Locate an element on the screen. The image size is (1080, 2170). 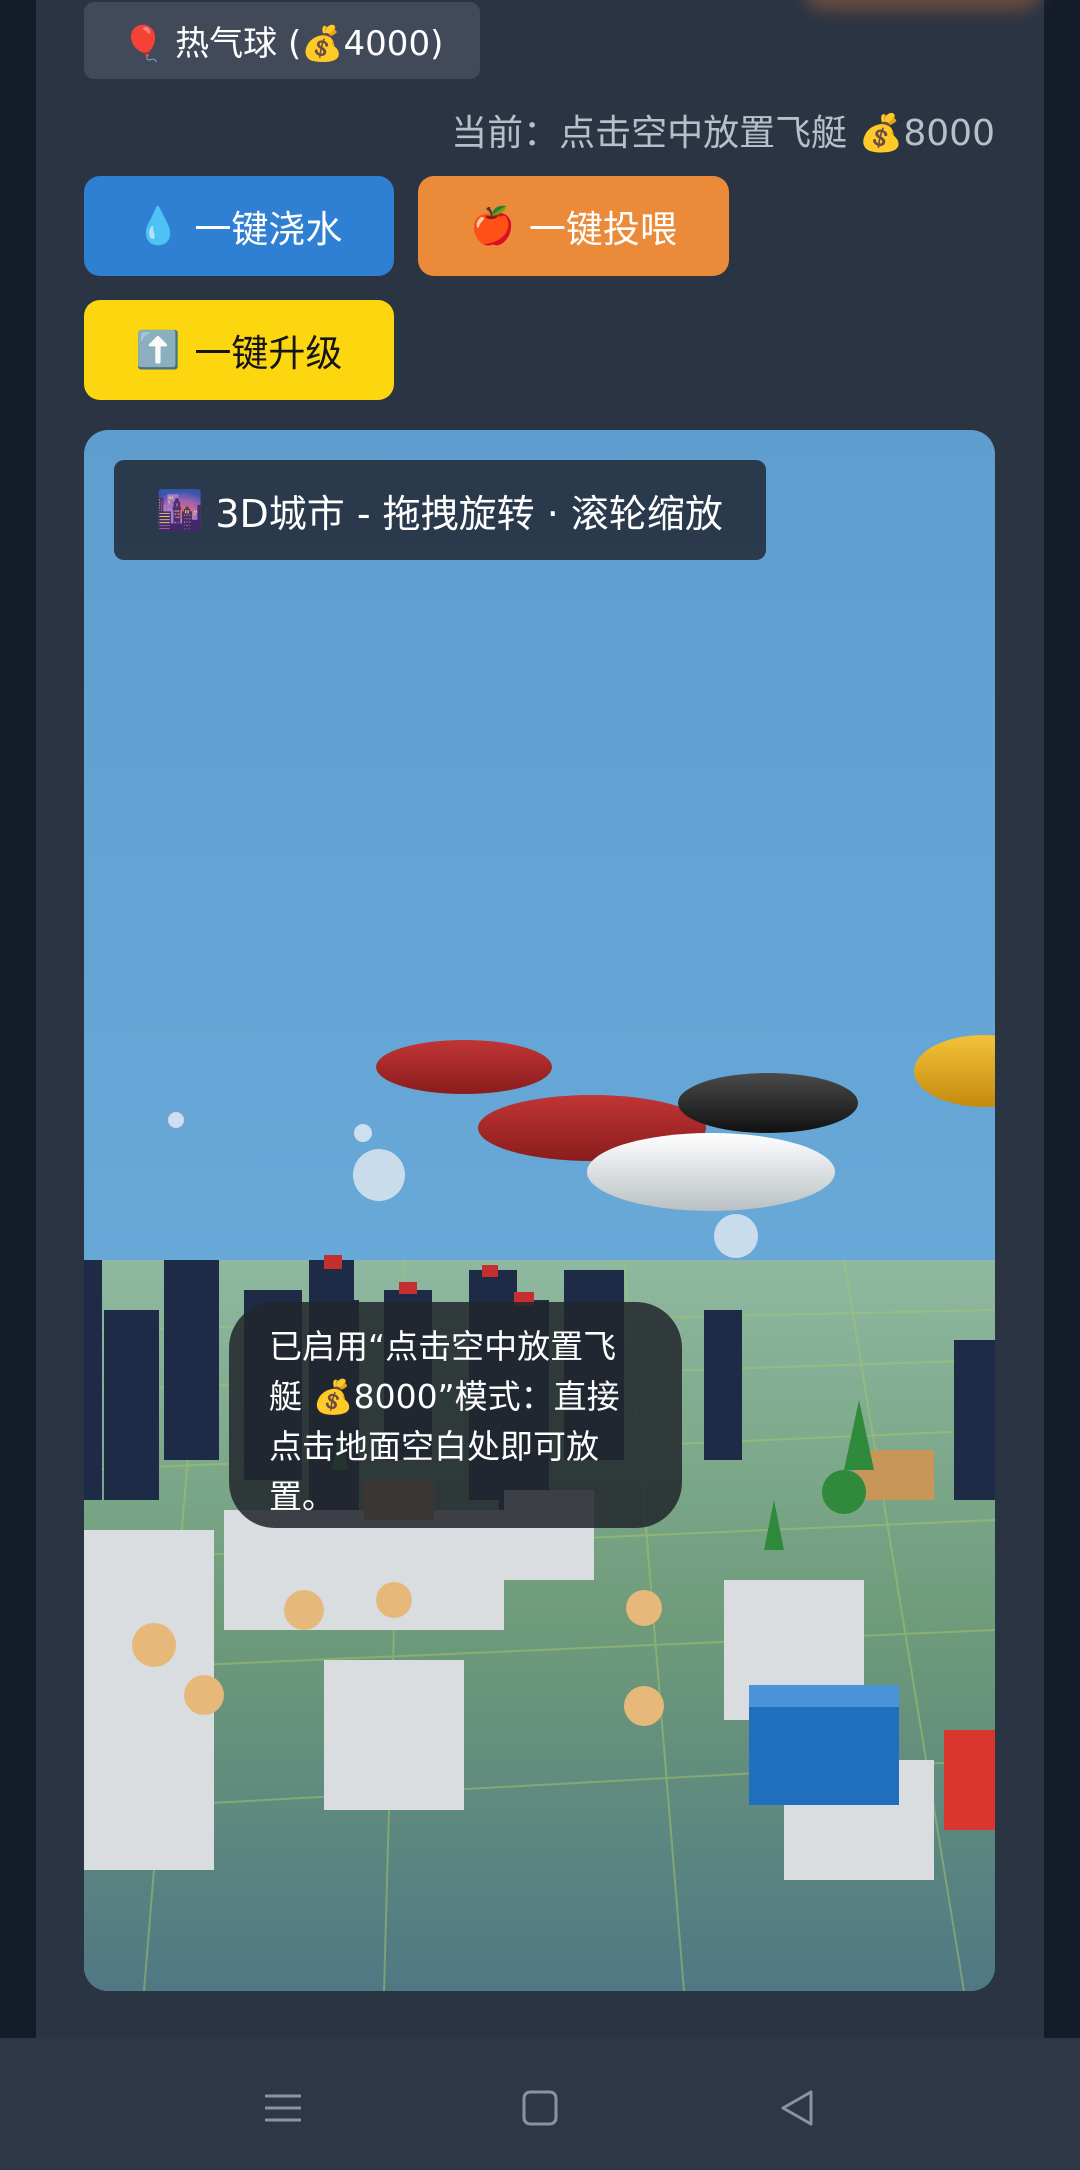
hot-air-balloon-button: 🎈 热气球 (💰4000) is located at coordinates (282, 40).